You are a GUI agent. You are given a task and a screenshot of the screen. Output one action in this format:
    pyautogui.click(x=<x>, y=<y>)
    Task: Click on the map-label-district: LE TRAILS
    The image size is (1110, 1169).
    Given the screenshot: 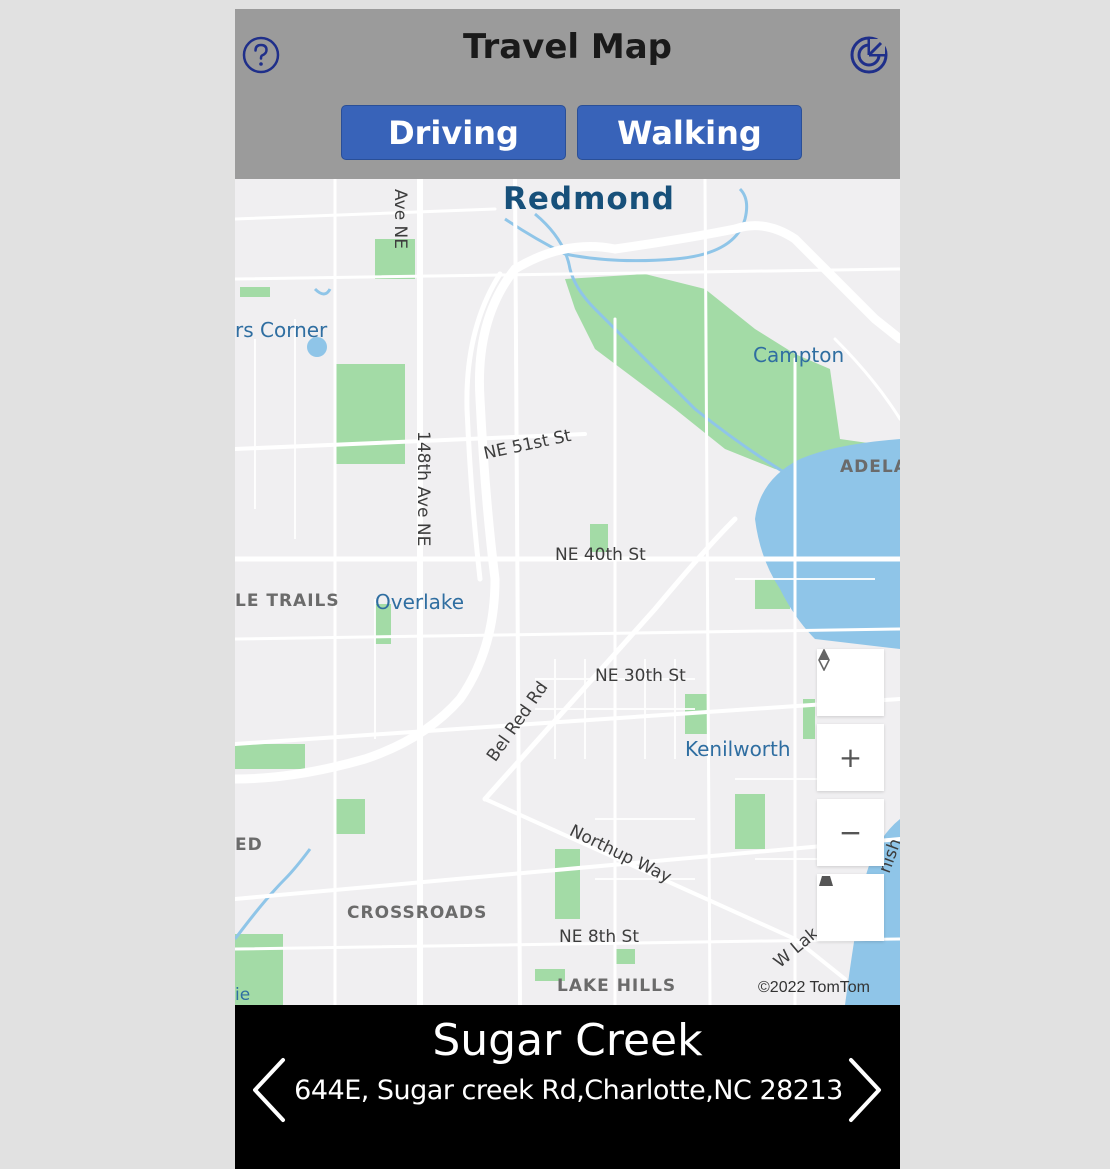 What is the action you would take?
    pyautogui.click(x=287, y=601)
    